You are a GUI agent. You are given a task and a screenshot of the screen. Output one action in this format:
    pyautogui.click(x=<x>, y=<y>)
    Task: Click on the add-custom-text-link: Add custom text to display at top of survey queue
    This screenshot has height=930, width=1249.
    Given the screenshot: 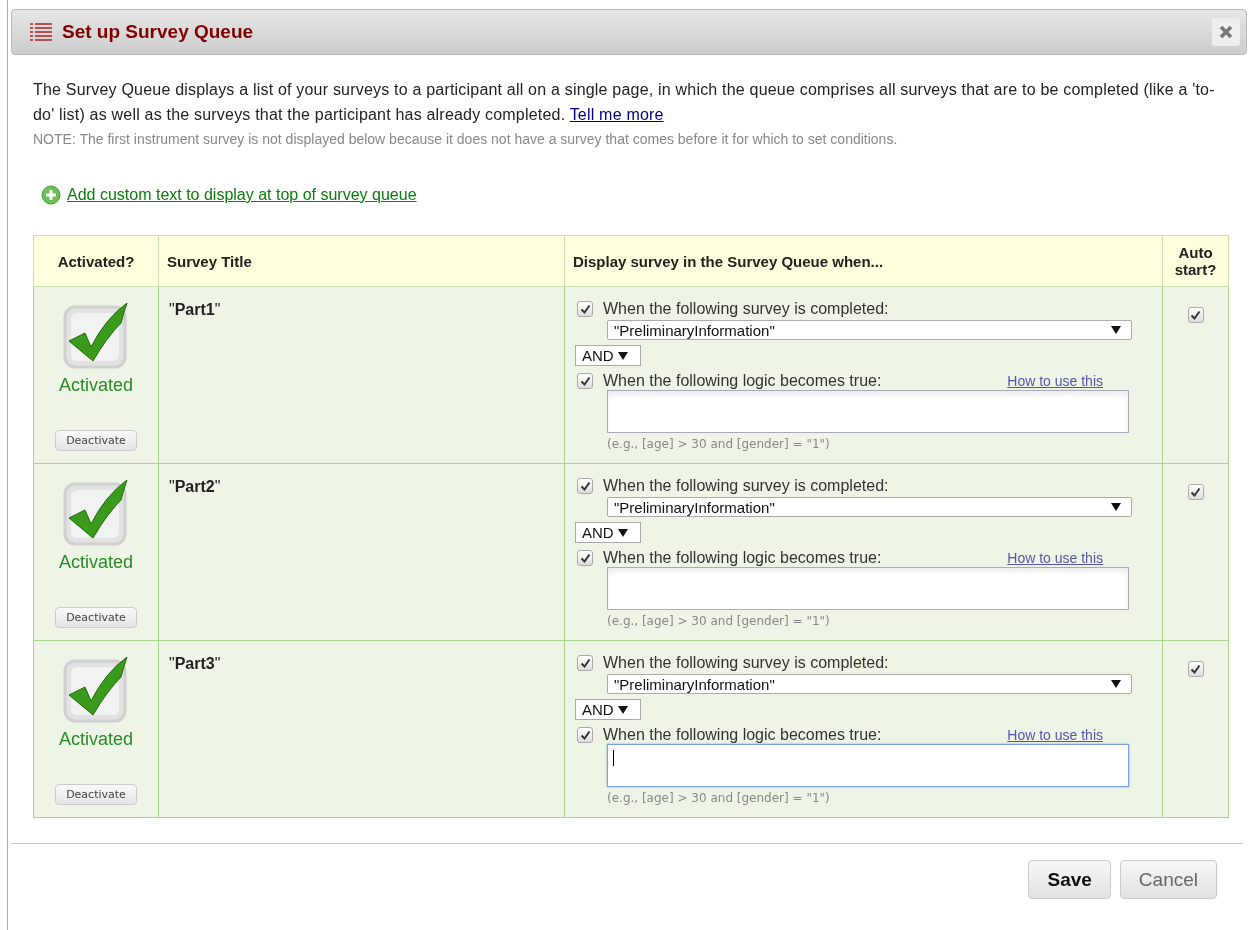 What is the action you would take?
    pyautogui.click(x=242, y=195)
    